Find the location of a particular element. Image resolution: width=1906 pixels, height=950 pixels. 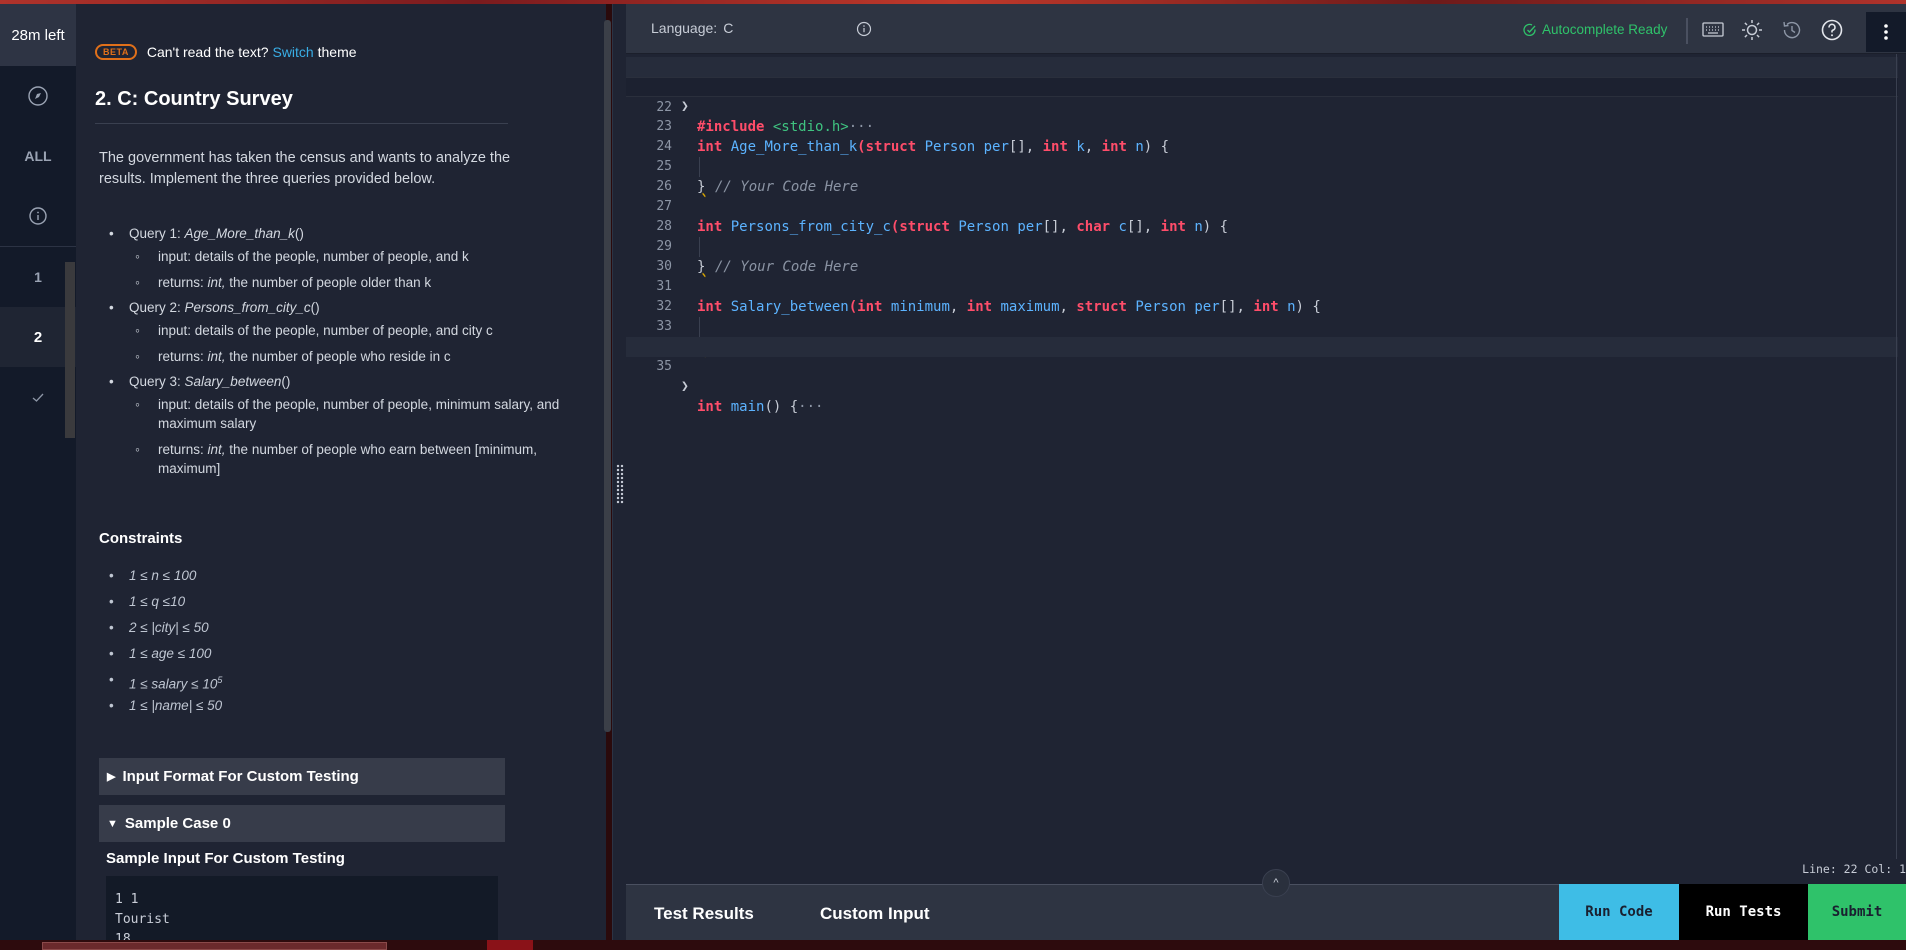

constraint-item: 1 ≤ n ≤ 100 is located at coordinates (164, 579).